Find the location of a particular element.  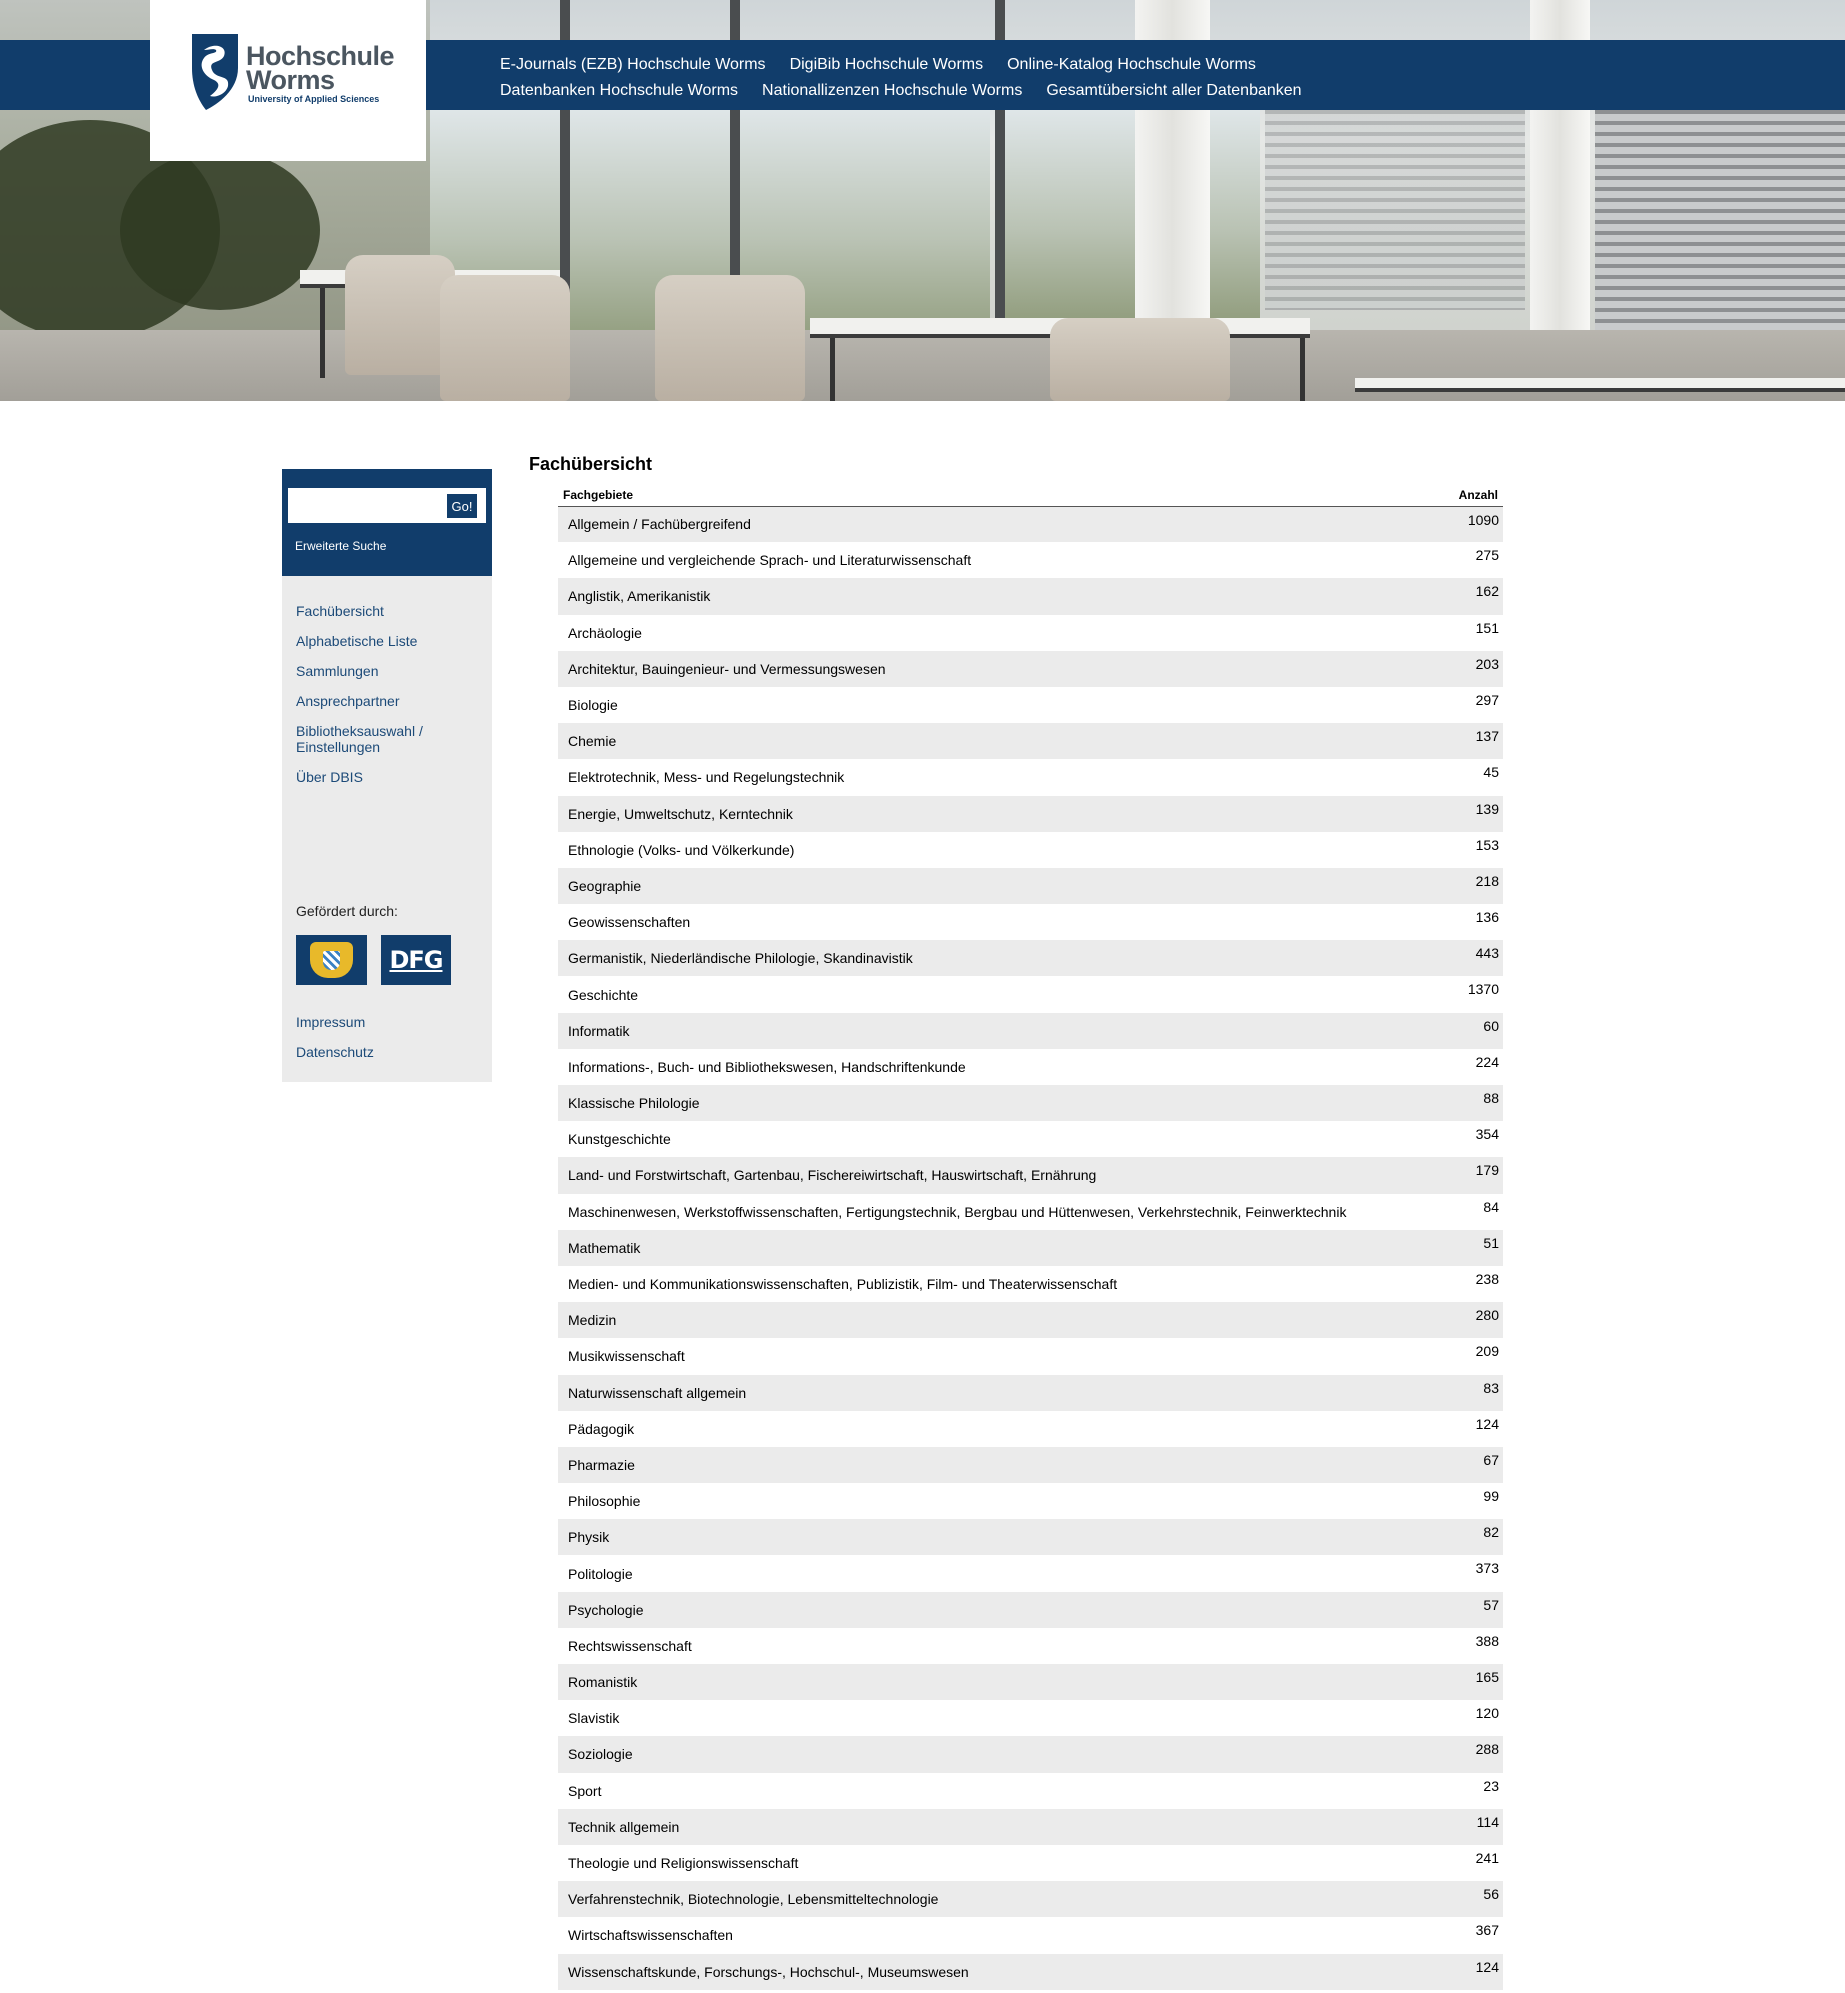

count-cell: 179 is located at coordinates (1487, 1170).